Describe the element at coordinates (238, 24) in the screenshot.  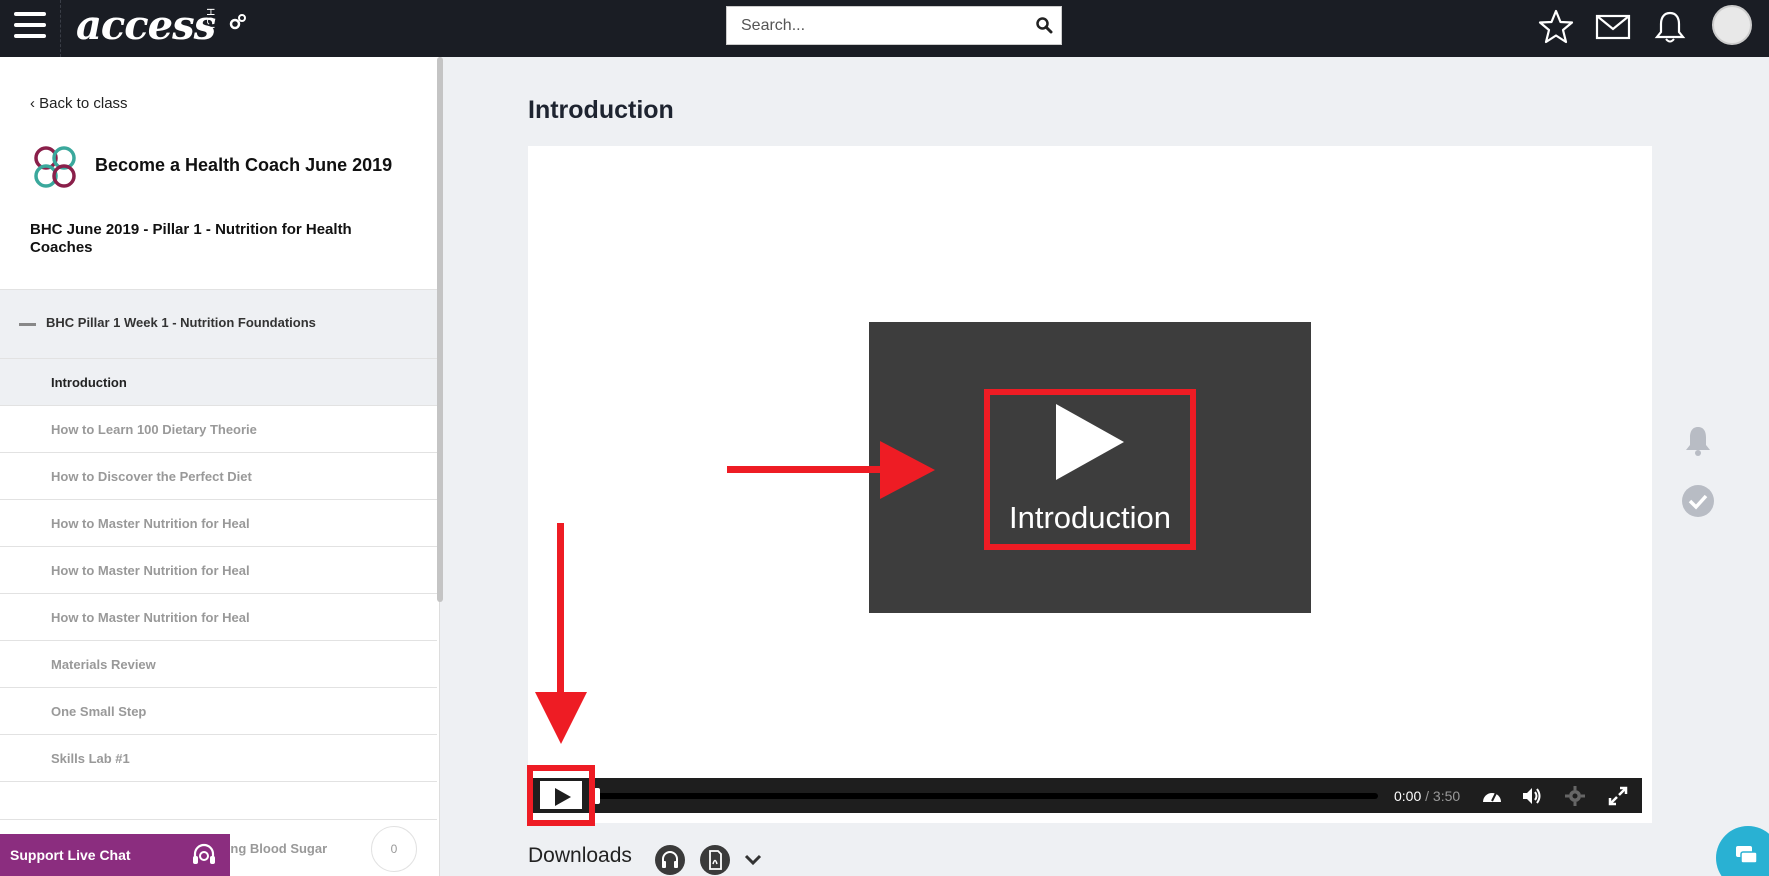
I see `gears-icon` at that location.